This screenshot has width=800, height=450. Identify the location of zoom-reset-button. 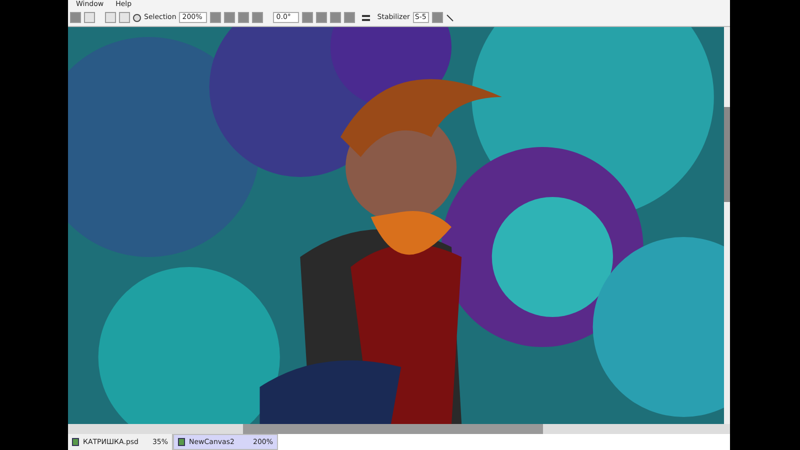
(258, 17).